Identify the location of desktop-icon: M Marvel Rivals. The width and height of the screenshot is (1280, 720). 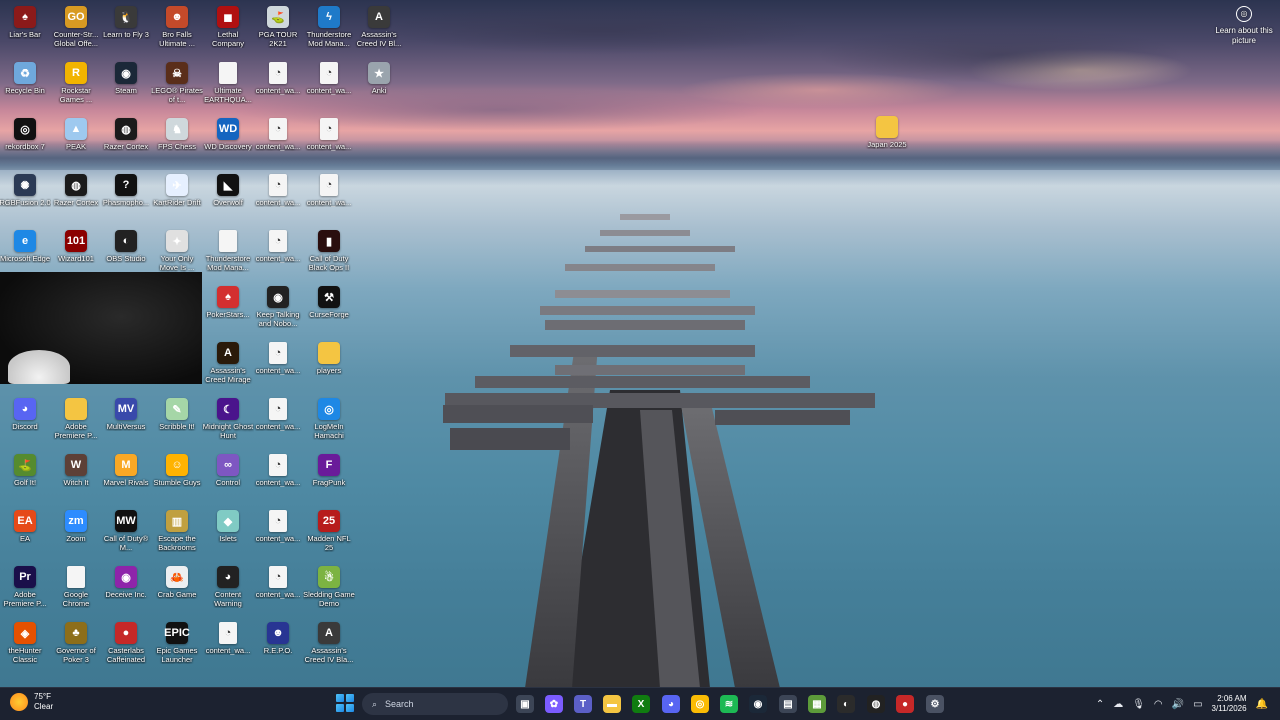
(126, 478).